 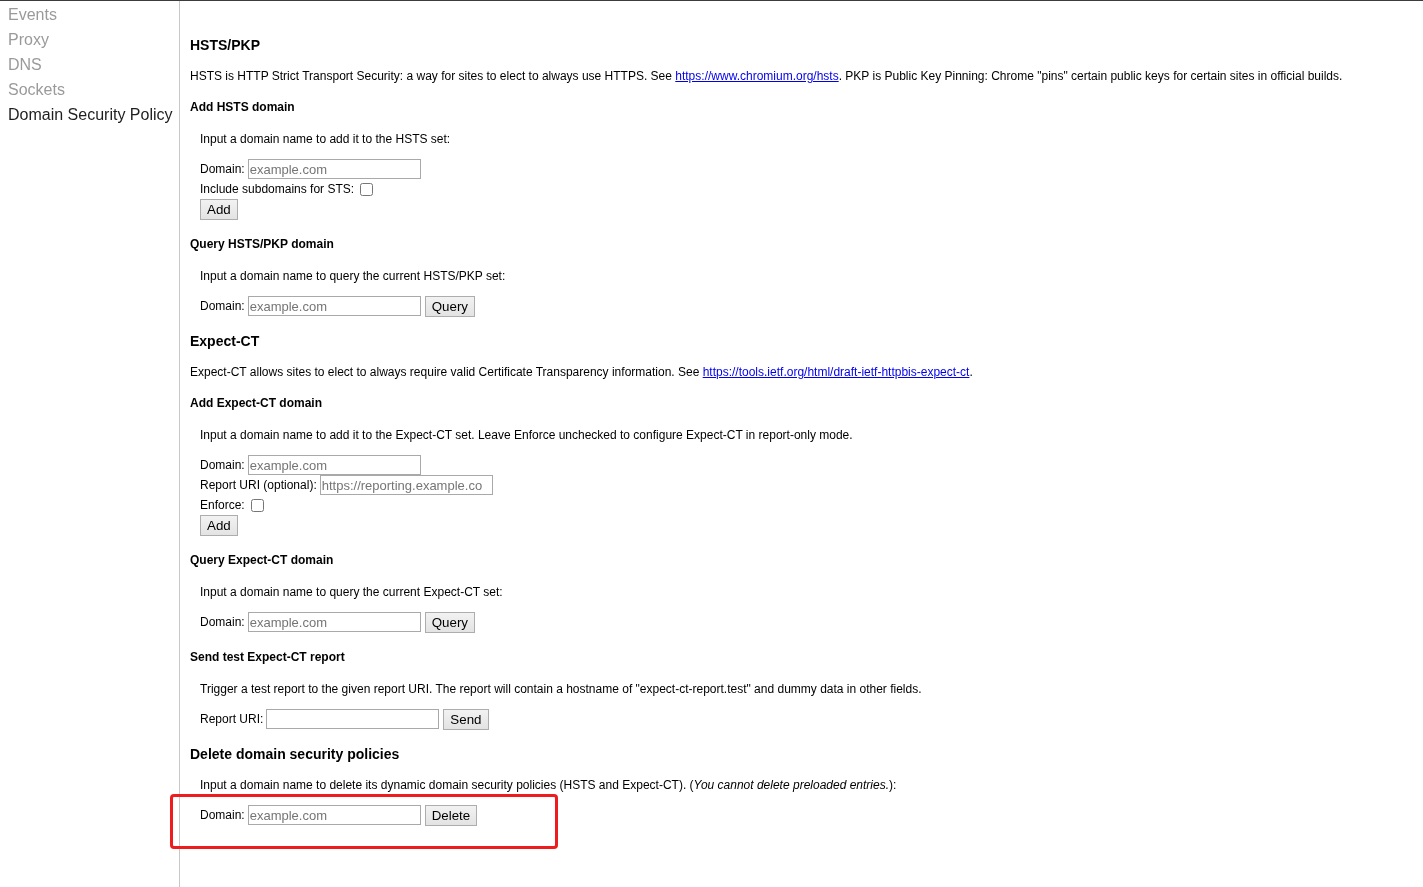 I want to click on form-button: Delete, so click(x=451, y=815).